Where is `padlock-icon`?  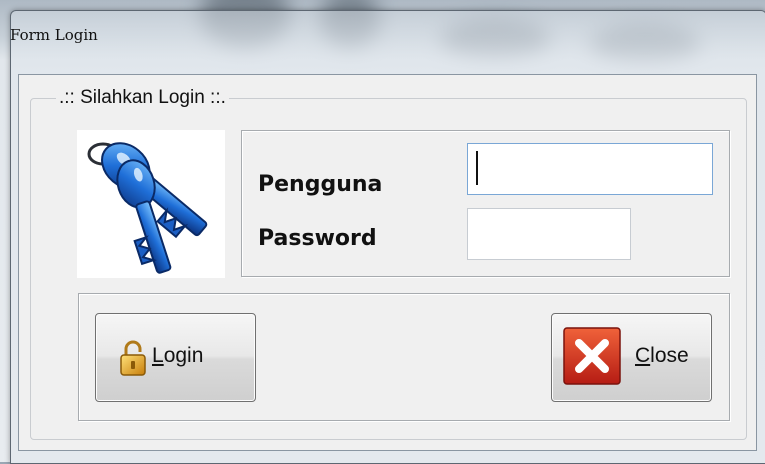
padlock-icon is located at coordinates (133, 358).